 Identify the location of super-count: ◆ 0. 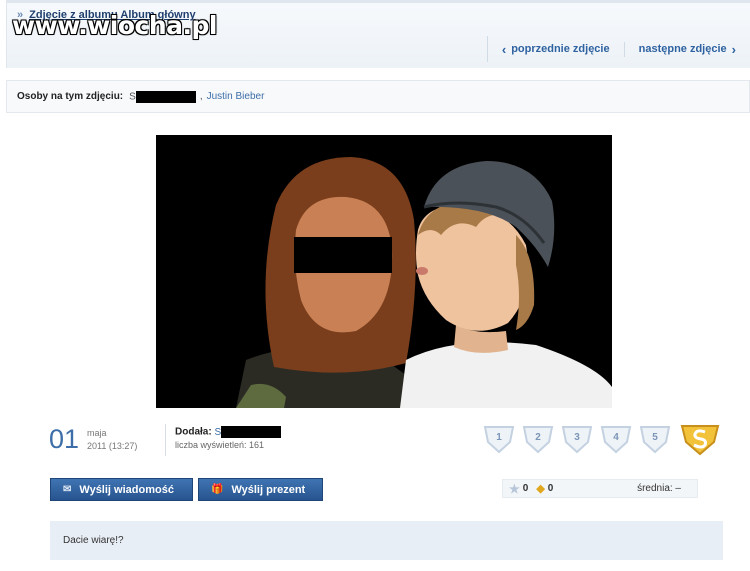
(544, 488).